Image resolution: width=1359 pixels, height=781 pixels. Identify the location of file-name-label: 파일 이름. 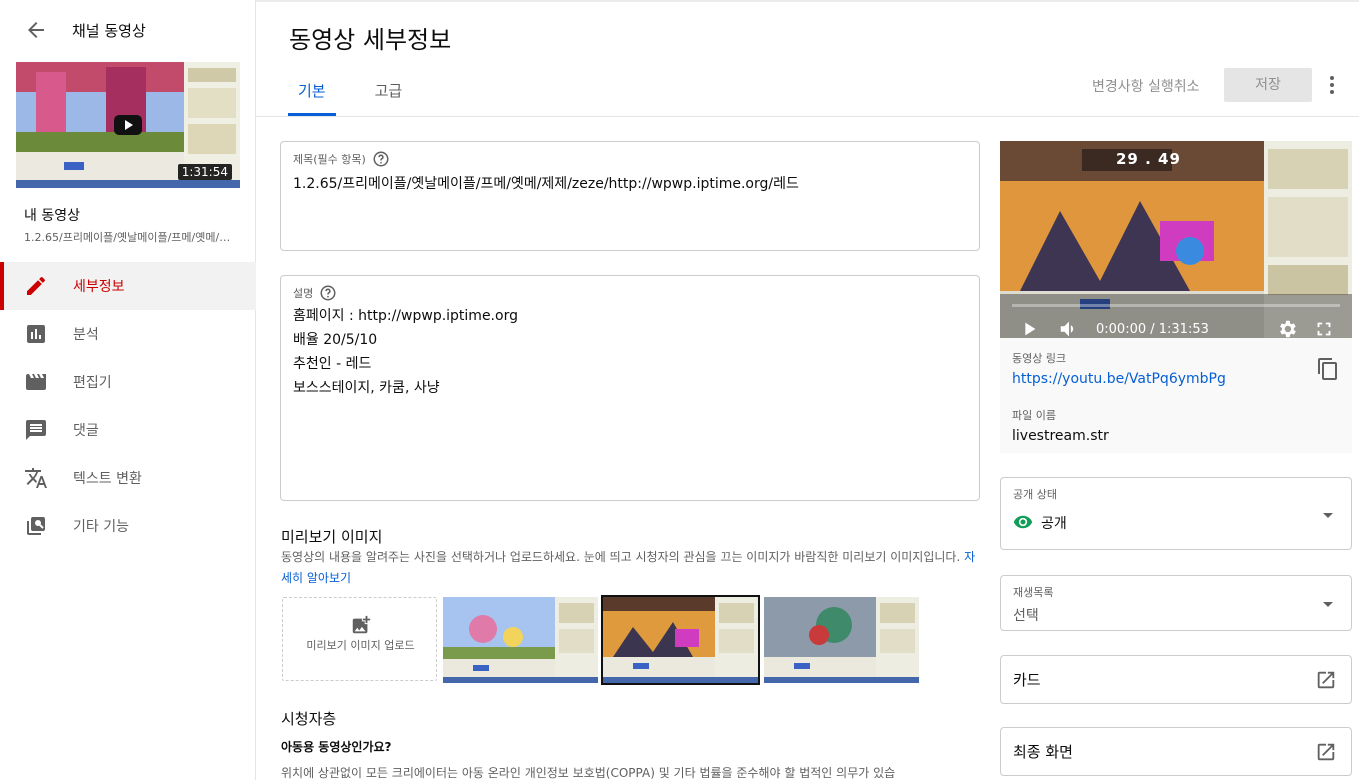
(1034, 415).